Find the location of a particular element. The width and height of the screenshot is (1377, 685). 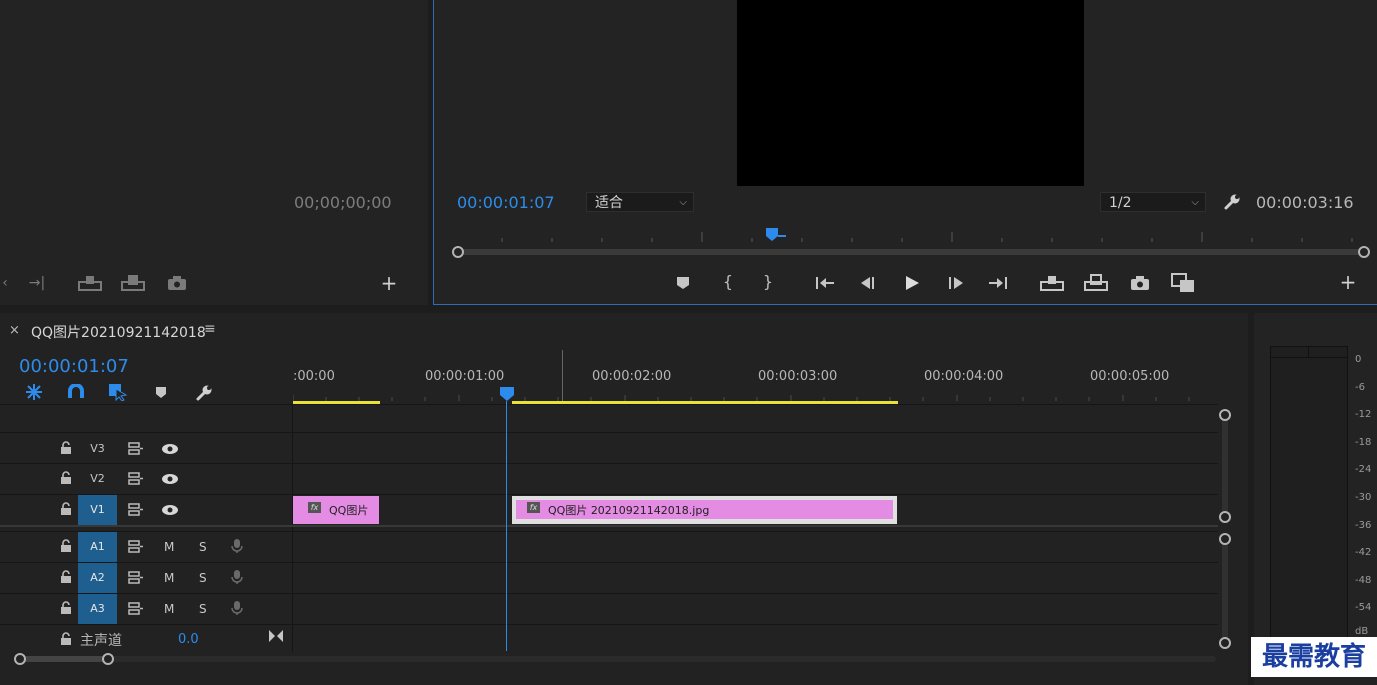

insert-icon is located at coordinates (90, 283).